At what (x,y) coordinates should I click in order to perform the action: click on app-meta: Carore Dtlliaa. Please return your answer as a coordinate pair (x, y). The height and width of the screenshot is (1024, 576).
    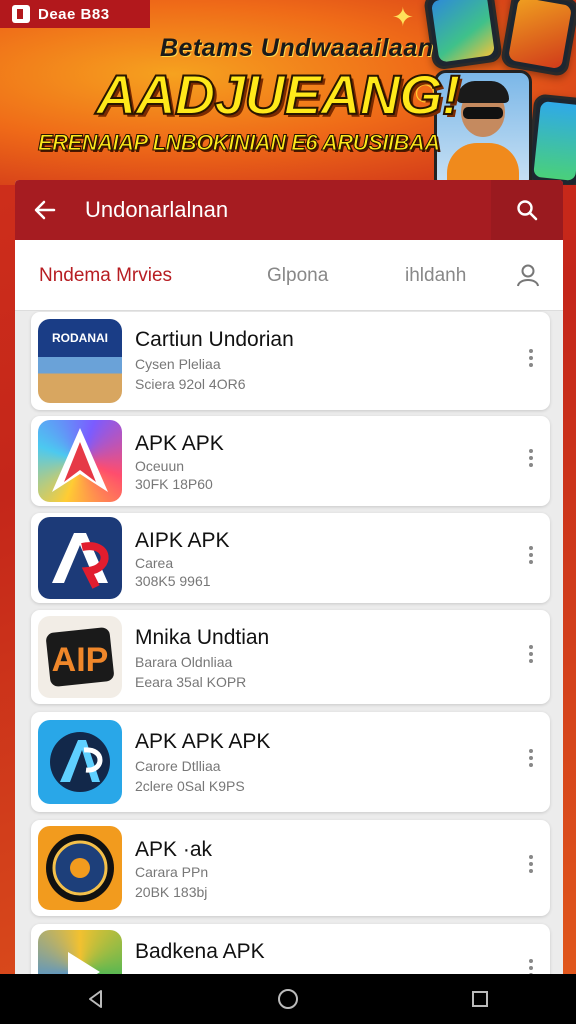
    Looking at the image, I should click on (178, 766).